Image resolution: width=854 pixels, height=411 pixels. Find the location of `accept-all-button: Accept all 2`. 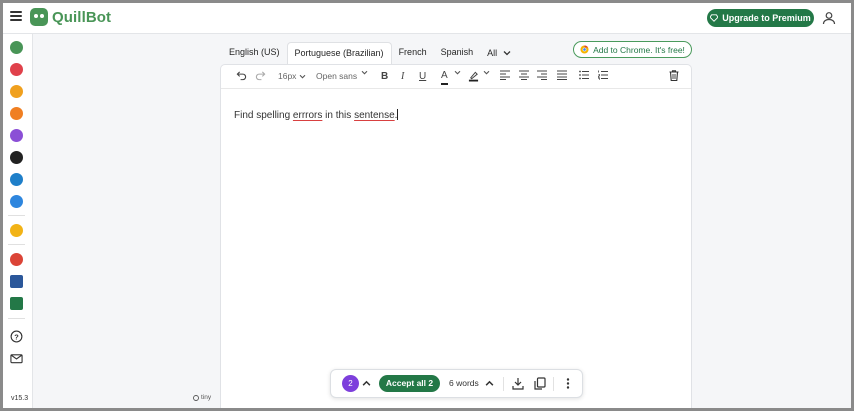

accept-all-button: Accept all 2 is located at coordinates (409, 383).